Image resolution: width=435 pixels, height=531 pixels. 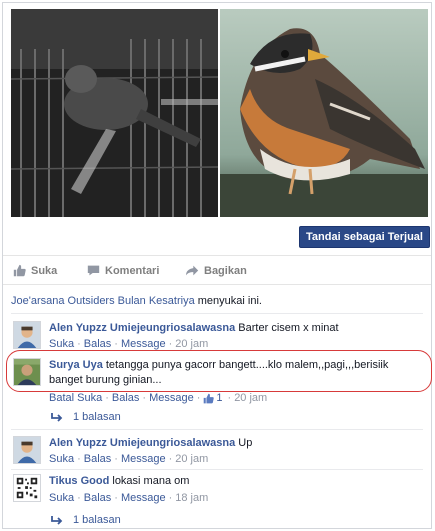 I want to click on comment-author: Surya Uya, so click(x=76, y=365).